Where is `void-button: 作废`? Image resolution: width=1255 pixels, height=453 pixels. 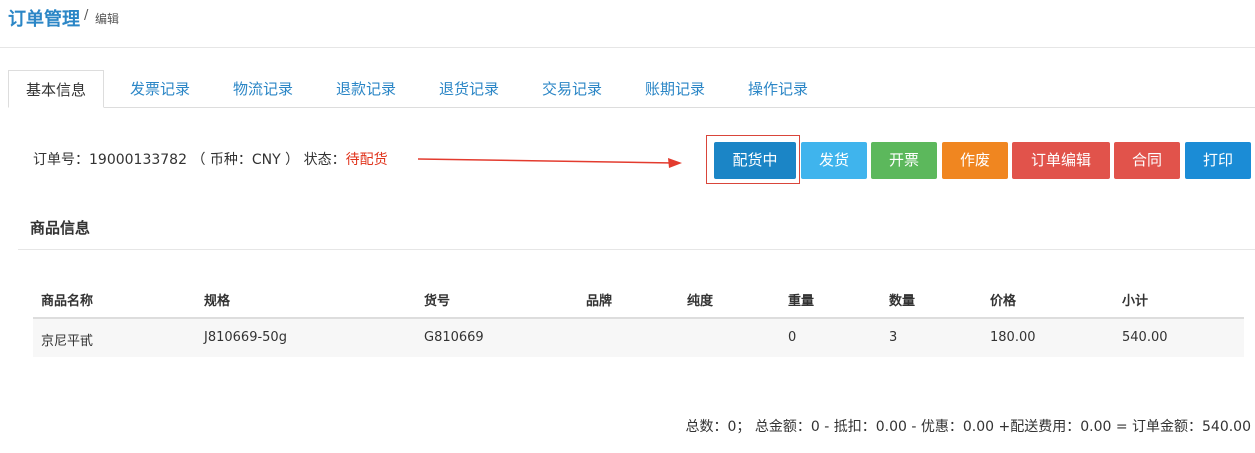
void-button: 作废 is located at coordinates (975, 160).